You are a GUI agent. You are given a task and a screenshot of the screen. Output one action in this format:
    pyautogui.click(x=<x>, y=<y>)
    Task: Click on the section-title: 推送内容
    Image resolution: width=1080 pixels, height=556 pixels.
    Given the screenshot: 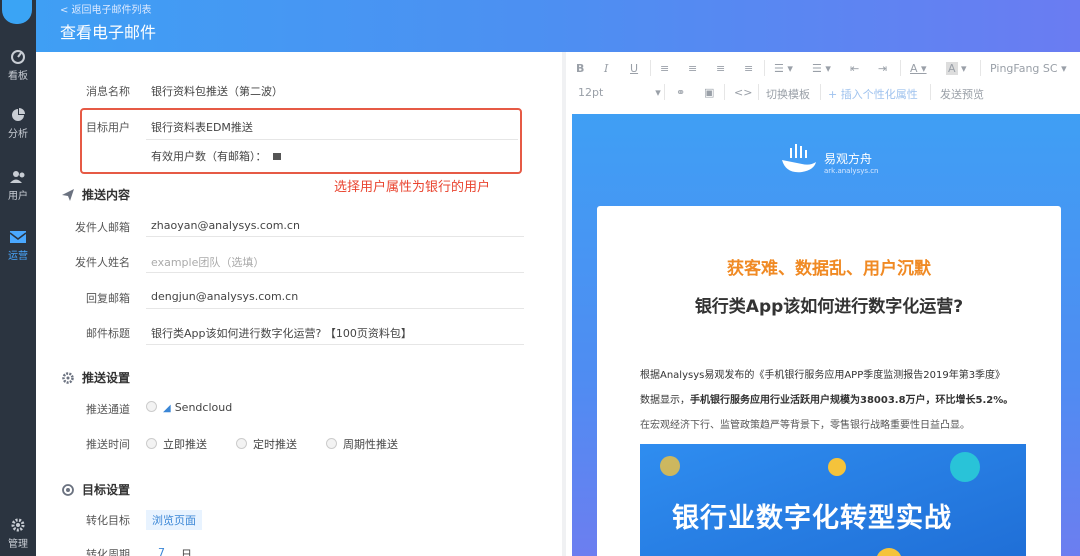 What is the action you would take?
    pyautogui.click(x=106, y=195)
    